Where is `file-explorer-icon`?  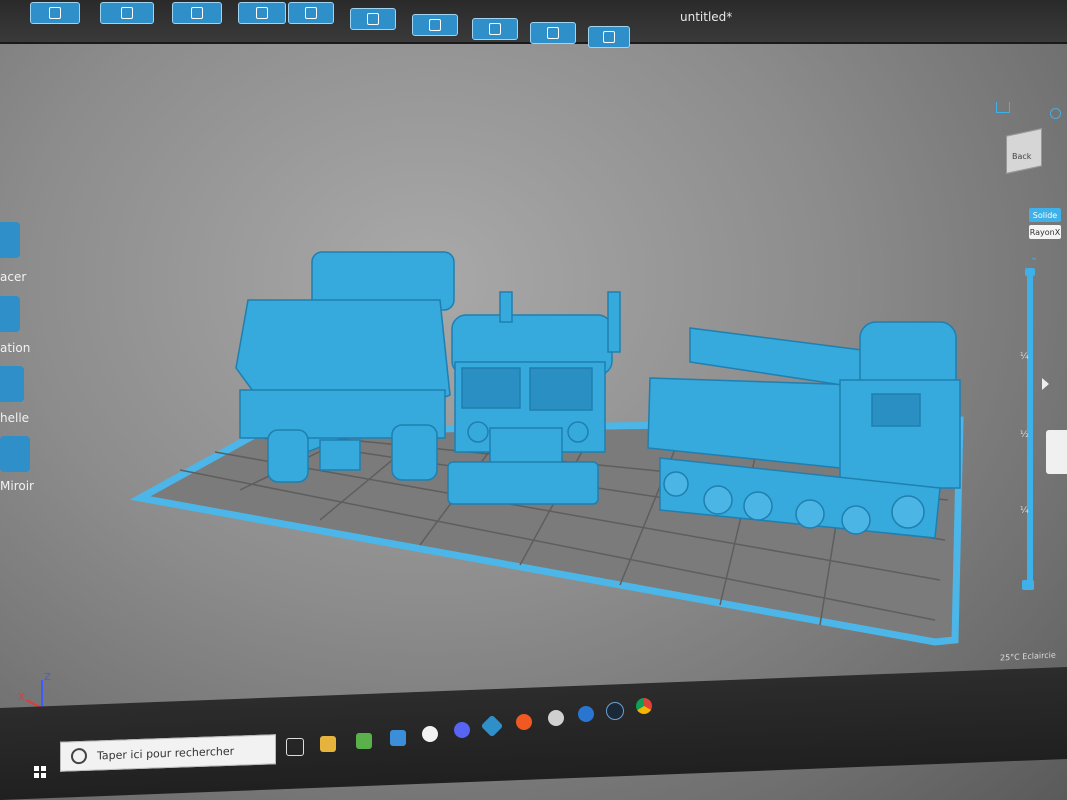
file-explorer-icon is located at coordinates (328, 744).